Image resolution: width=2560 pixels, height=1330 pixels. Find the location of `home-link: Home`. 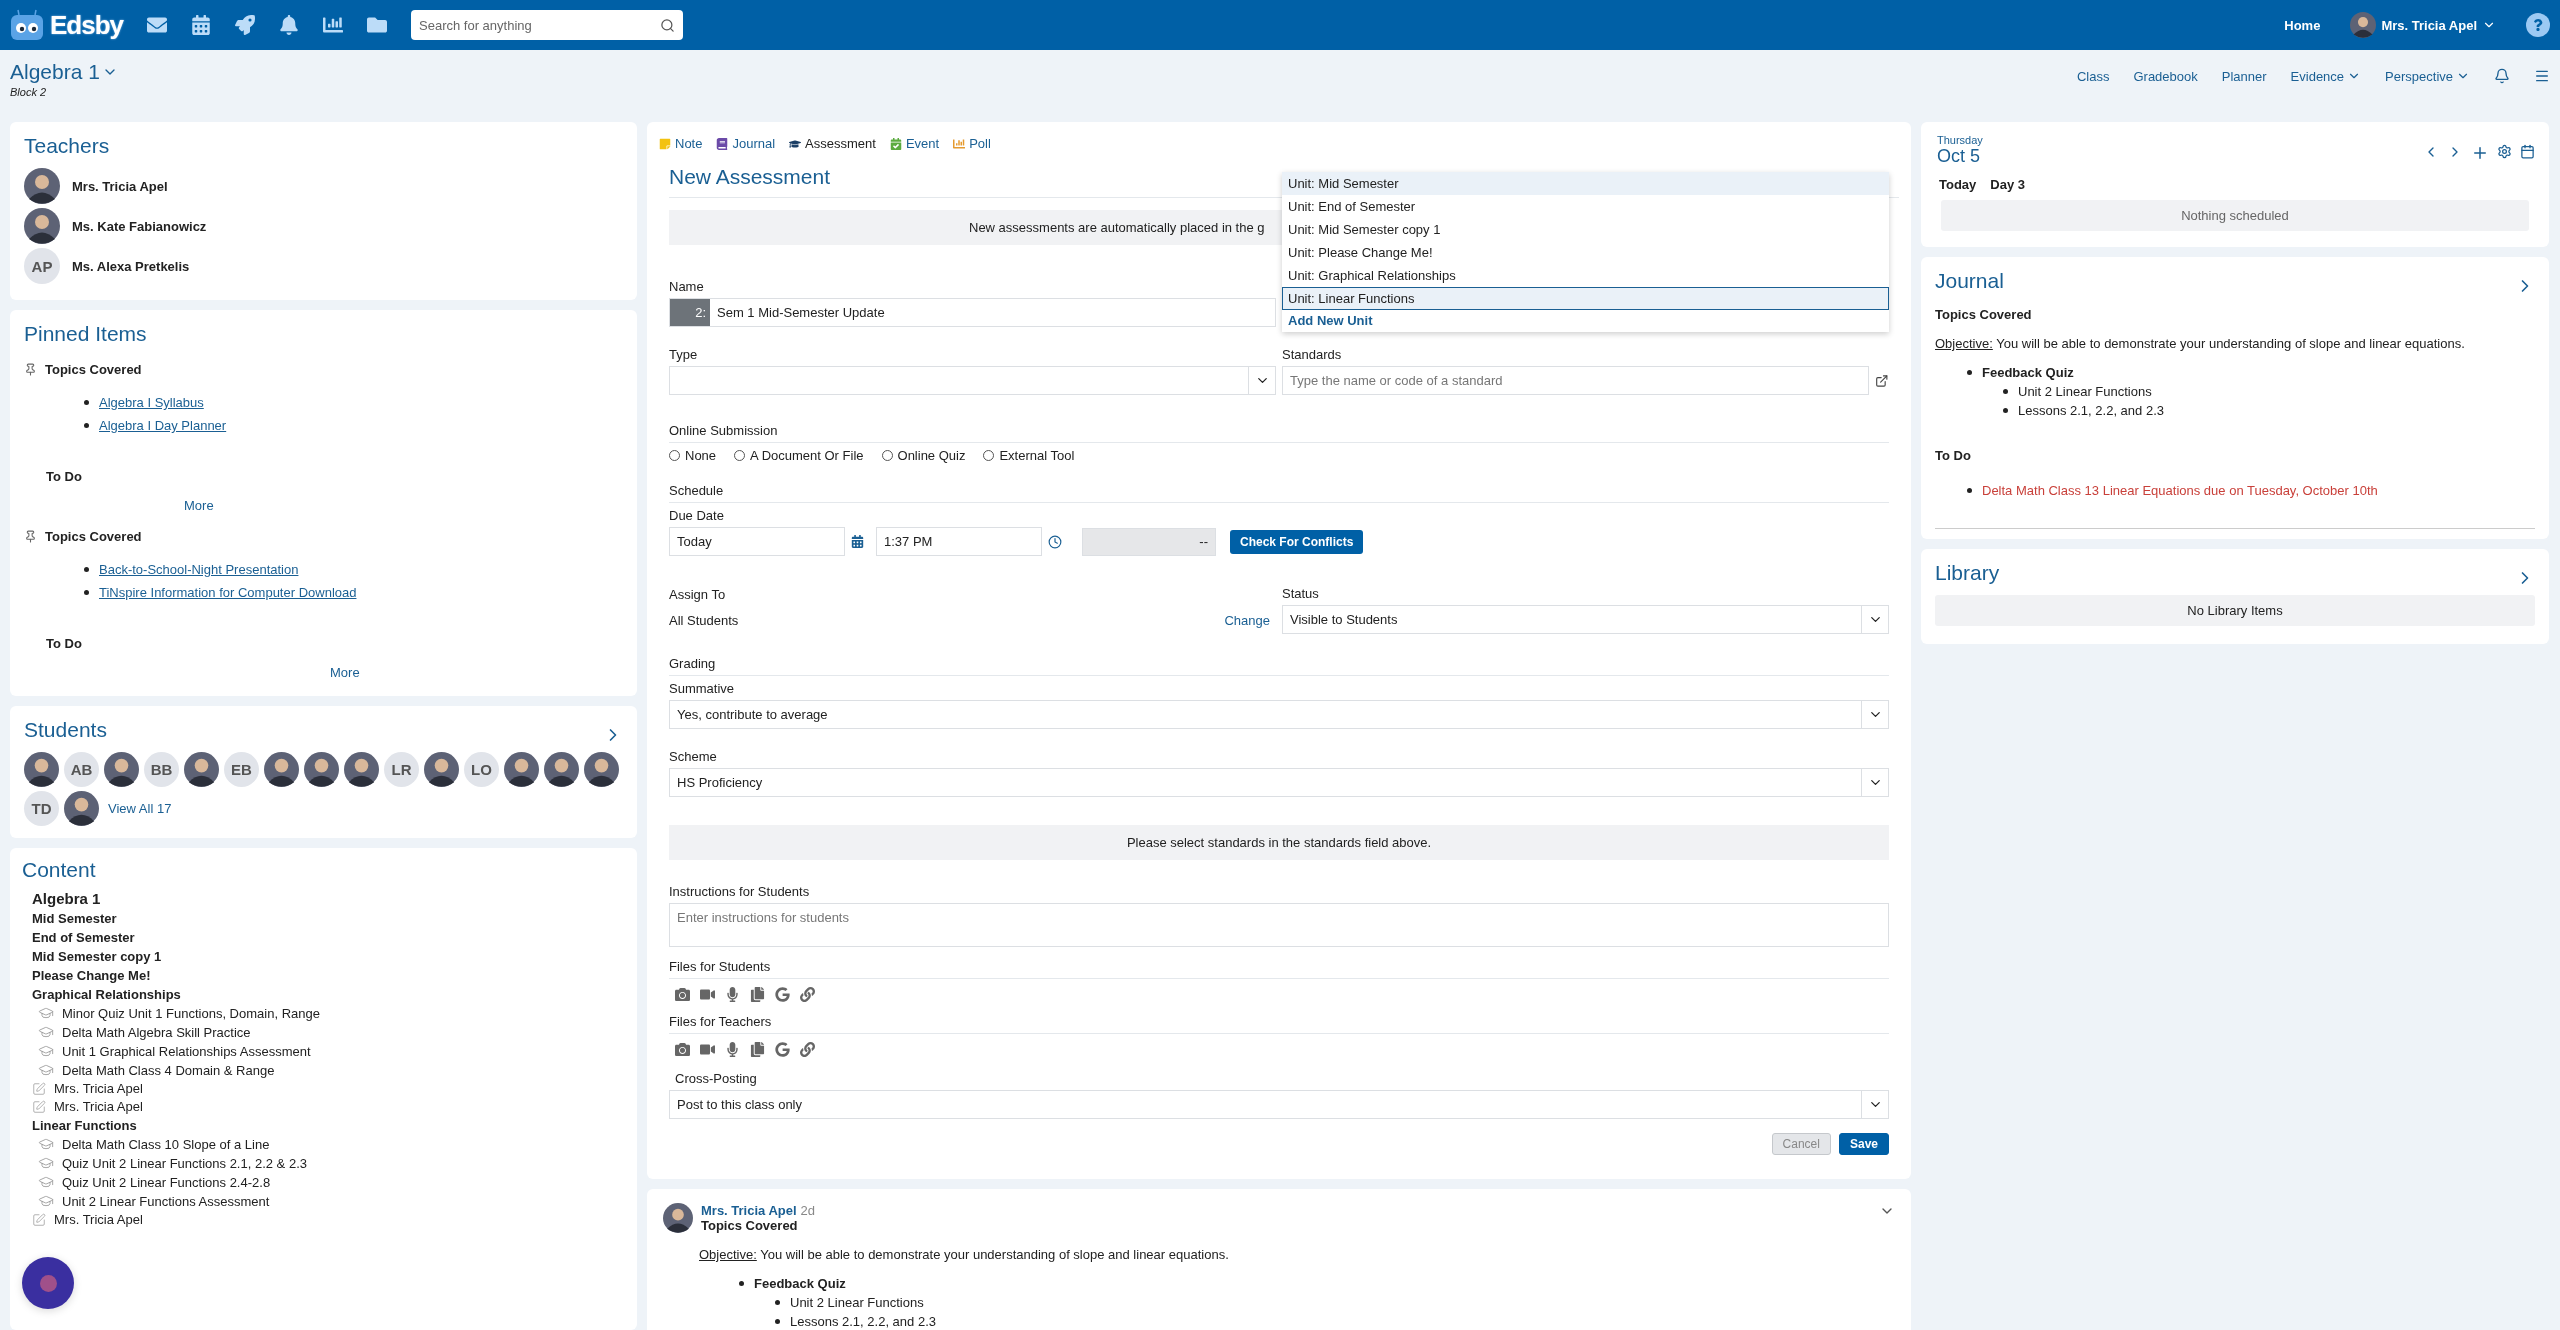

home-link: Home is located at coordinates (2302, 25).